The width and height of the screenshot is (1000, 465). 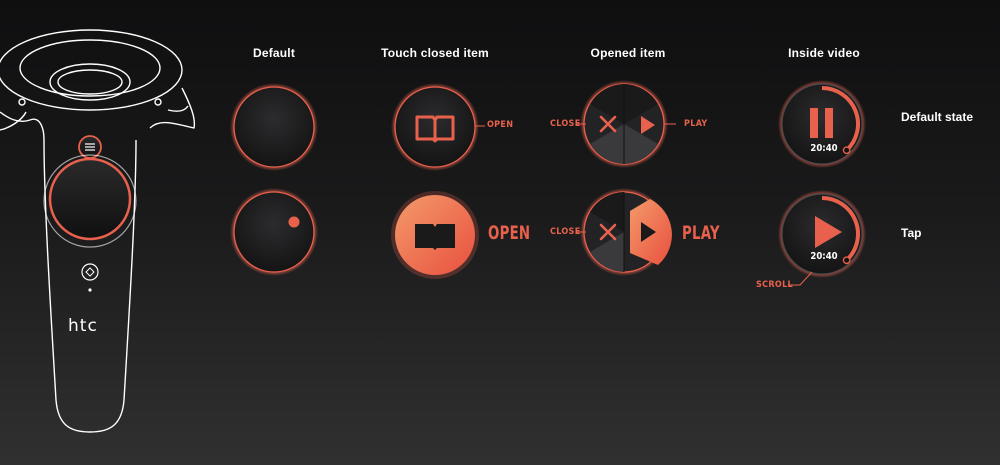 What do you see at coordinates (701, 233) in the screenshot?
I see `play-label-large: PLAY` at bounding box center [701, 233].